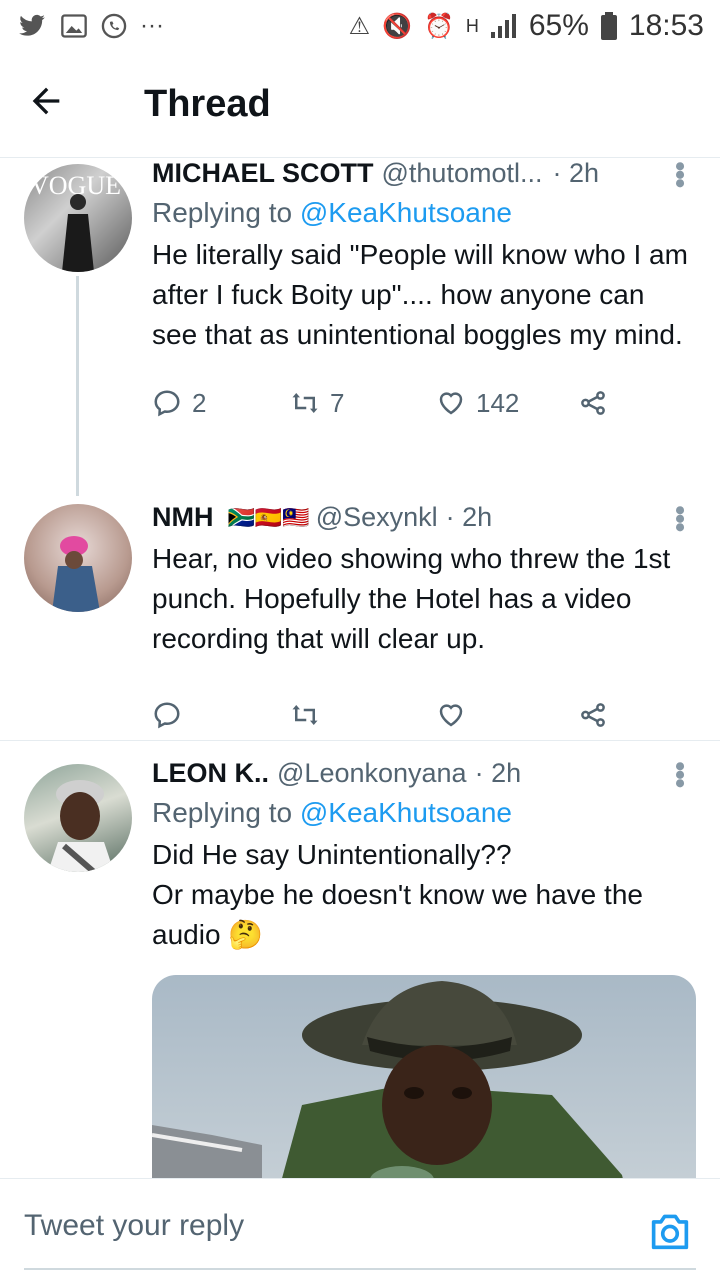 This screenshot has height=1280, width=720. I want to click on network-type: H, so click(472, 25).